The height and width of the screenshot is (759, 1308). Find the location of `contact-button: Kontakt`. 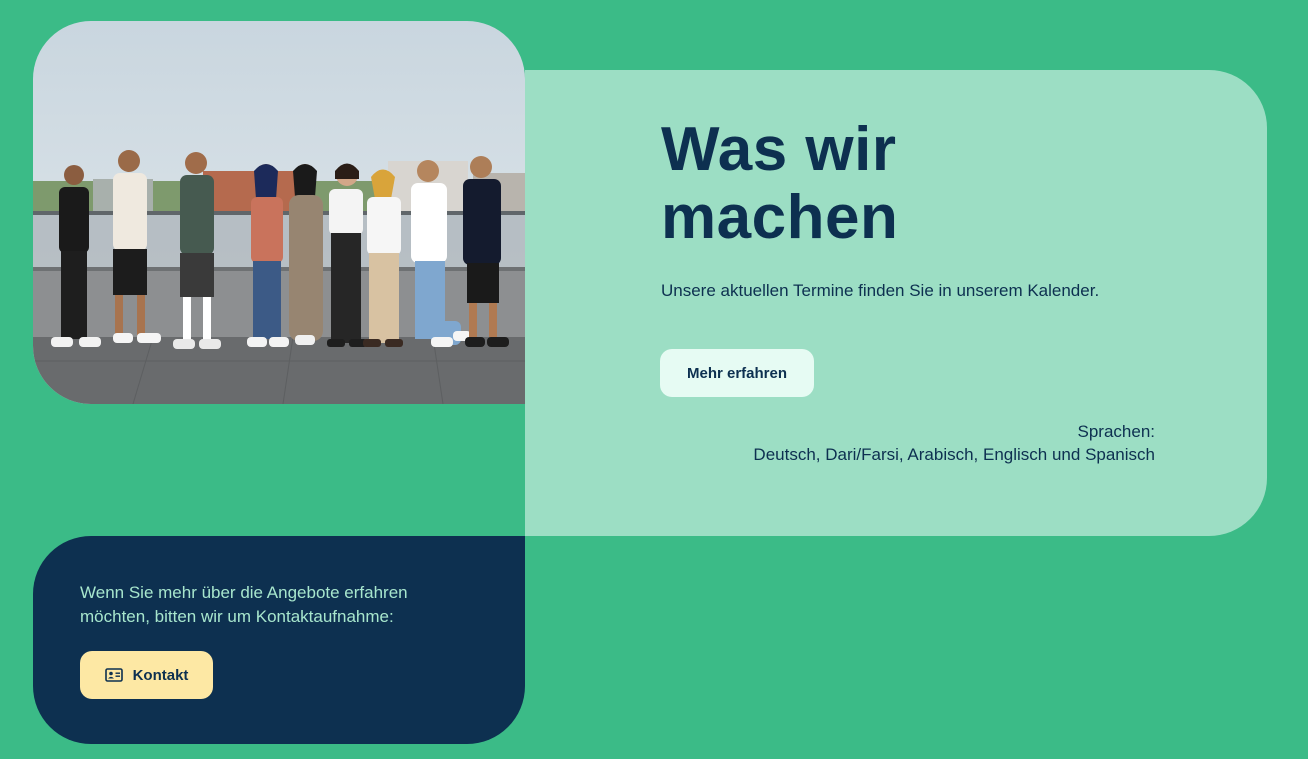

contact-button: Kontakt is located at coordinates (146, 675).